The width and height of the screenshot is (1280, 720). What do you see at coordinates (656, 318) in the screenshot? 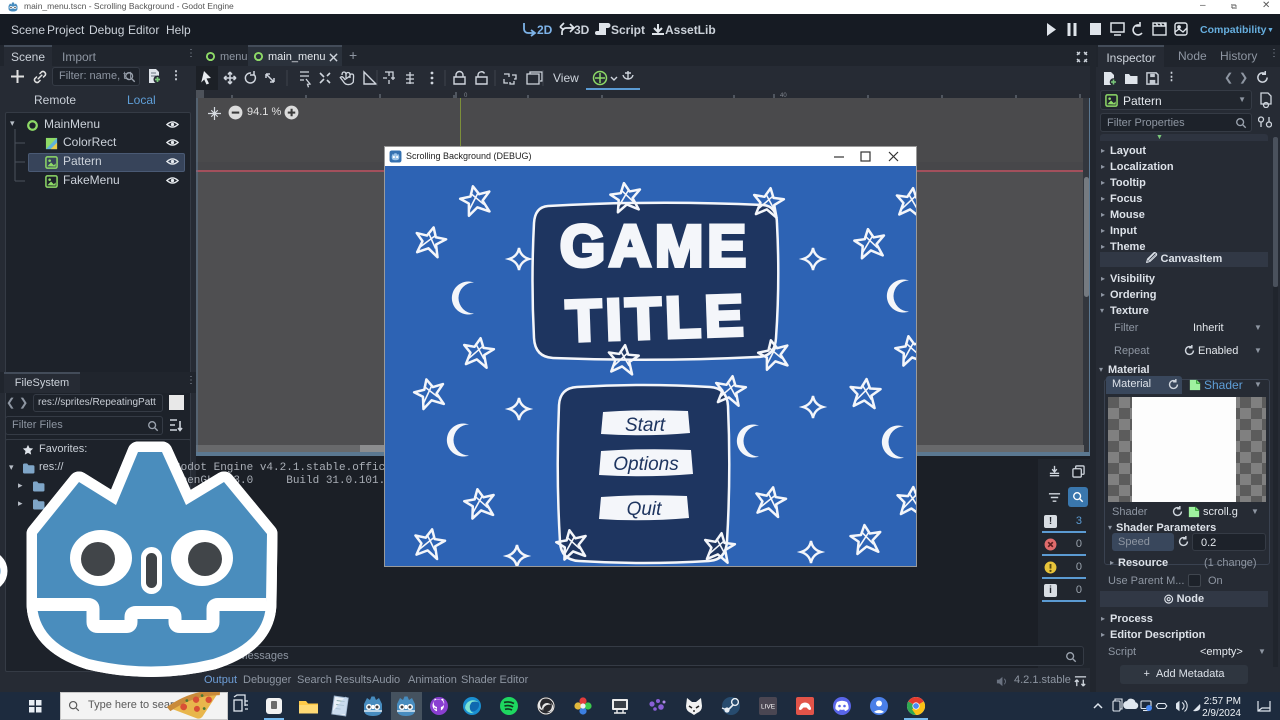
I see `svg-text: TITLE` at bounding box center [656, 318].